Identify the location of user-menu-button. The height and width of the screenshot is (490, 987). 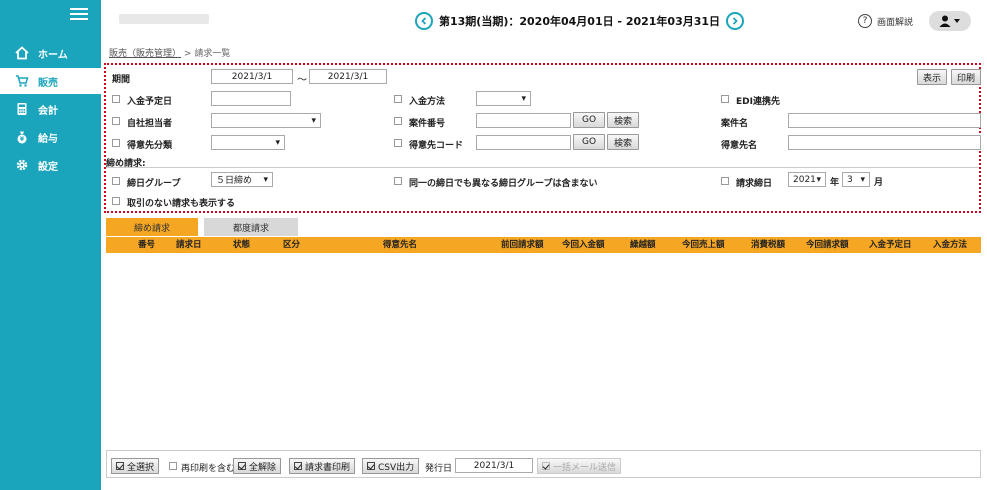
(950, 21).